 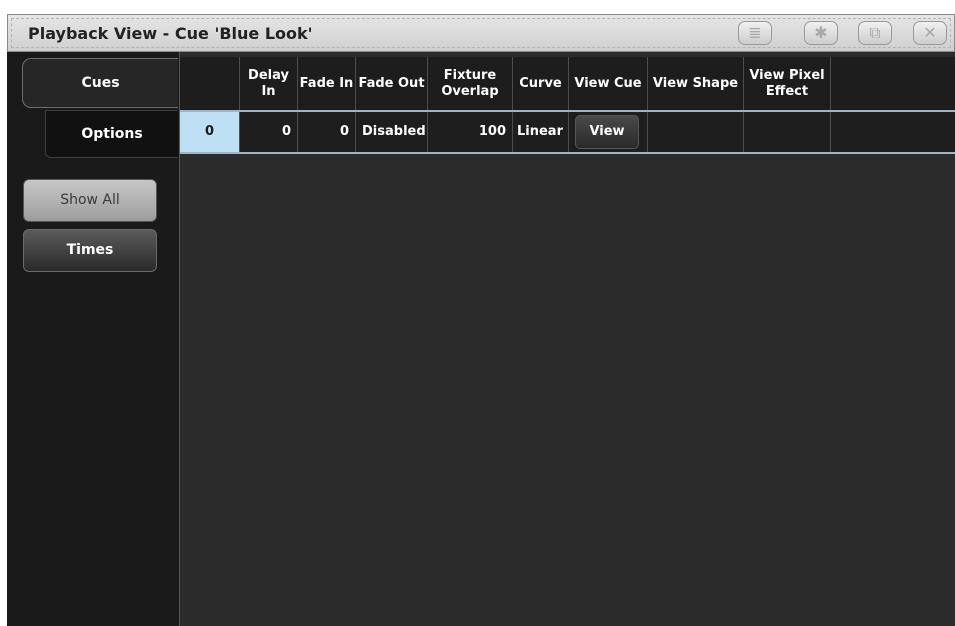 What do you see at coordinates (210, 83) in the screenshot?
I see `header-cue-number` at bounding box center [210, 83].